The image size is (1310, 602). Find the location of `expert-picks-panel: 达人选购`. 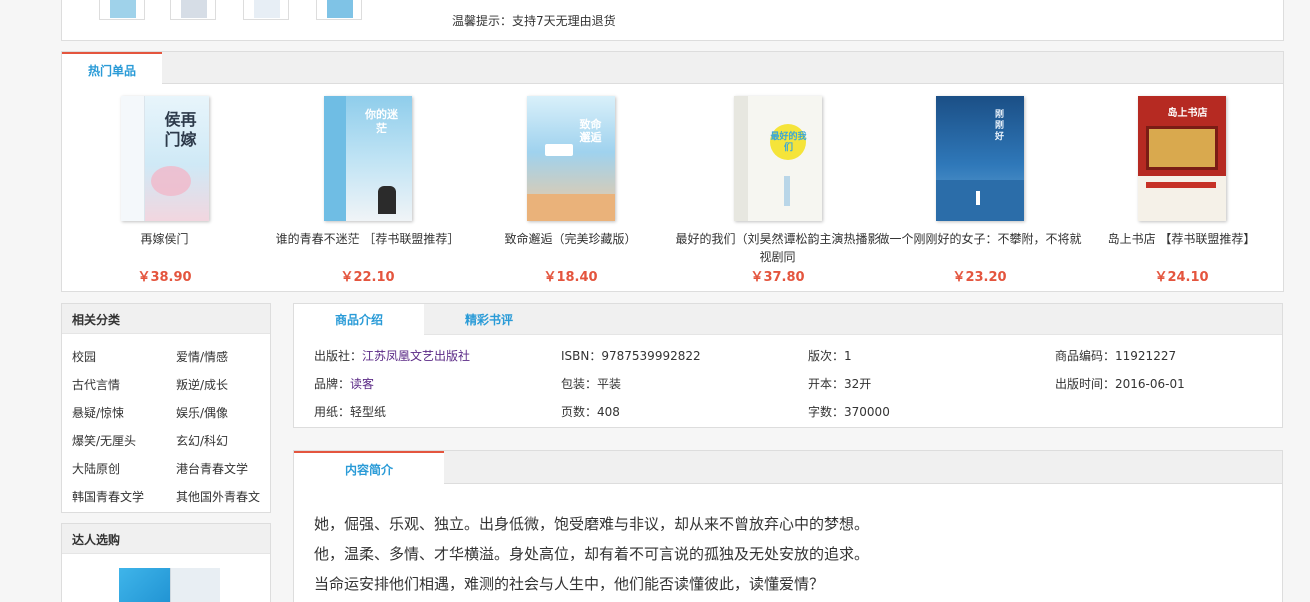

expert-picks-panel: 达人选购 is located at coordinates (166, 562).